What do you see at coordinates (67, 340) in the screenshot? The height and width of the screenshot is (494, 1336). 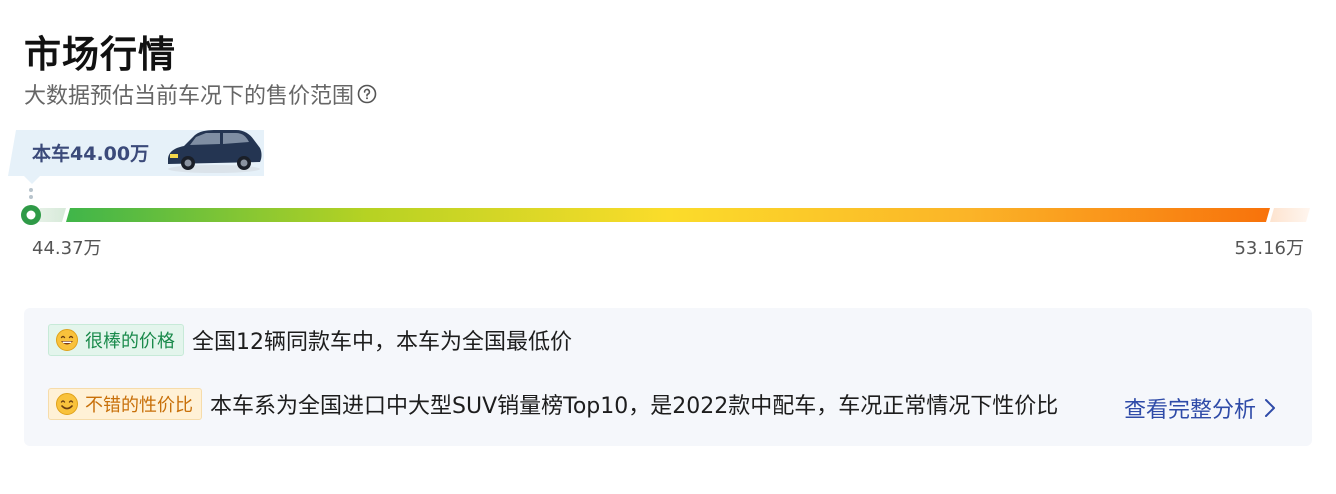 I see `grin-emoji-icon` at bounding box center [67, 340].